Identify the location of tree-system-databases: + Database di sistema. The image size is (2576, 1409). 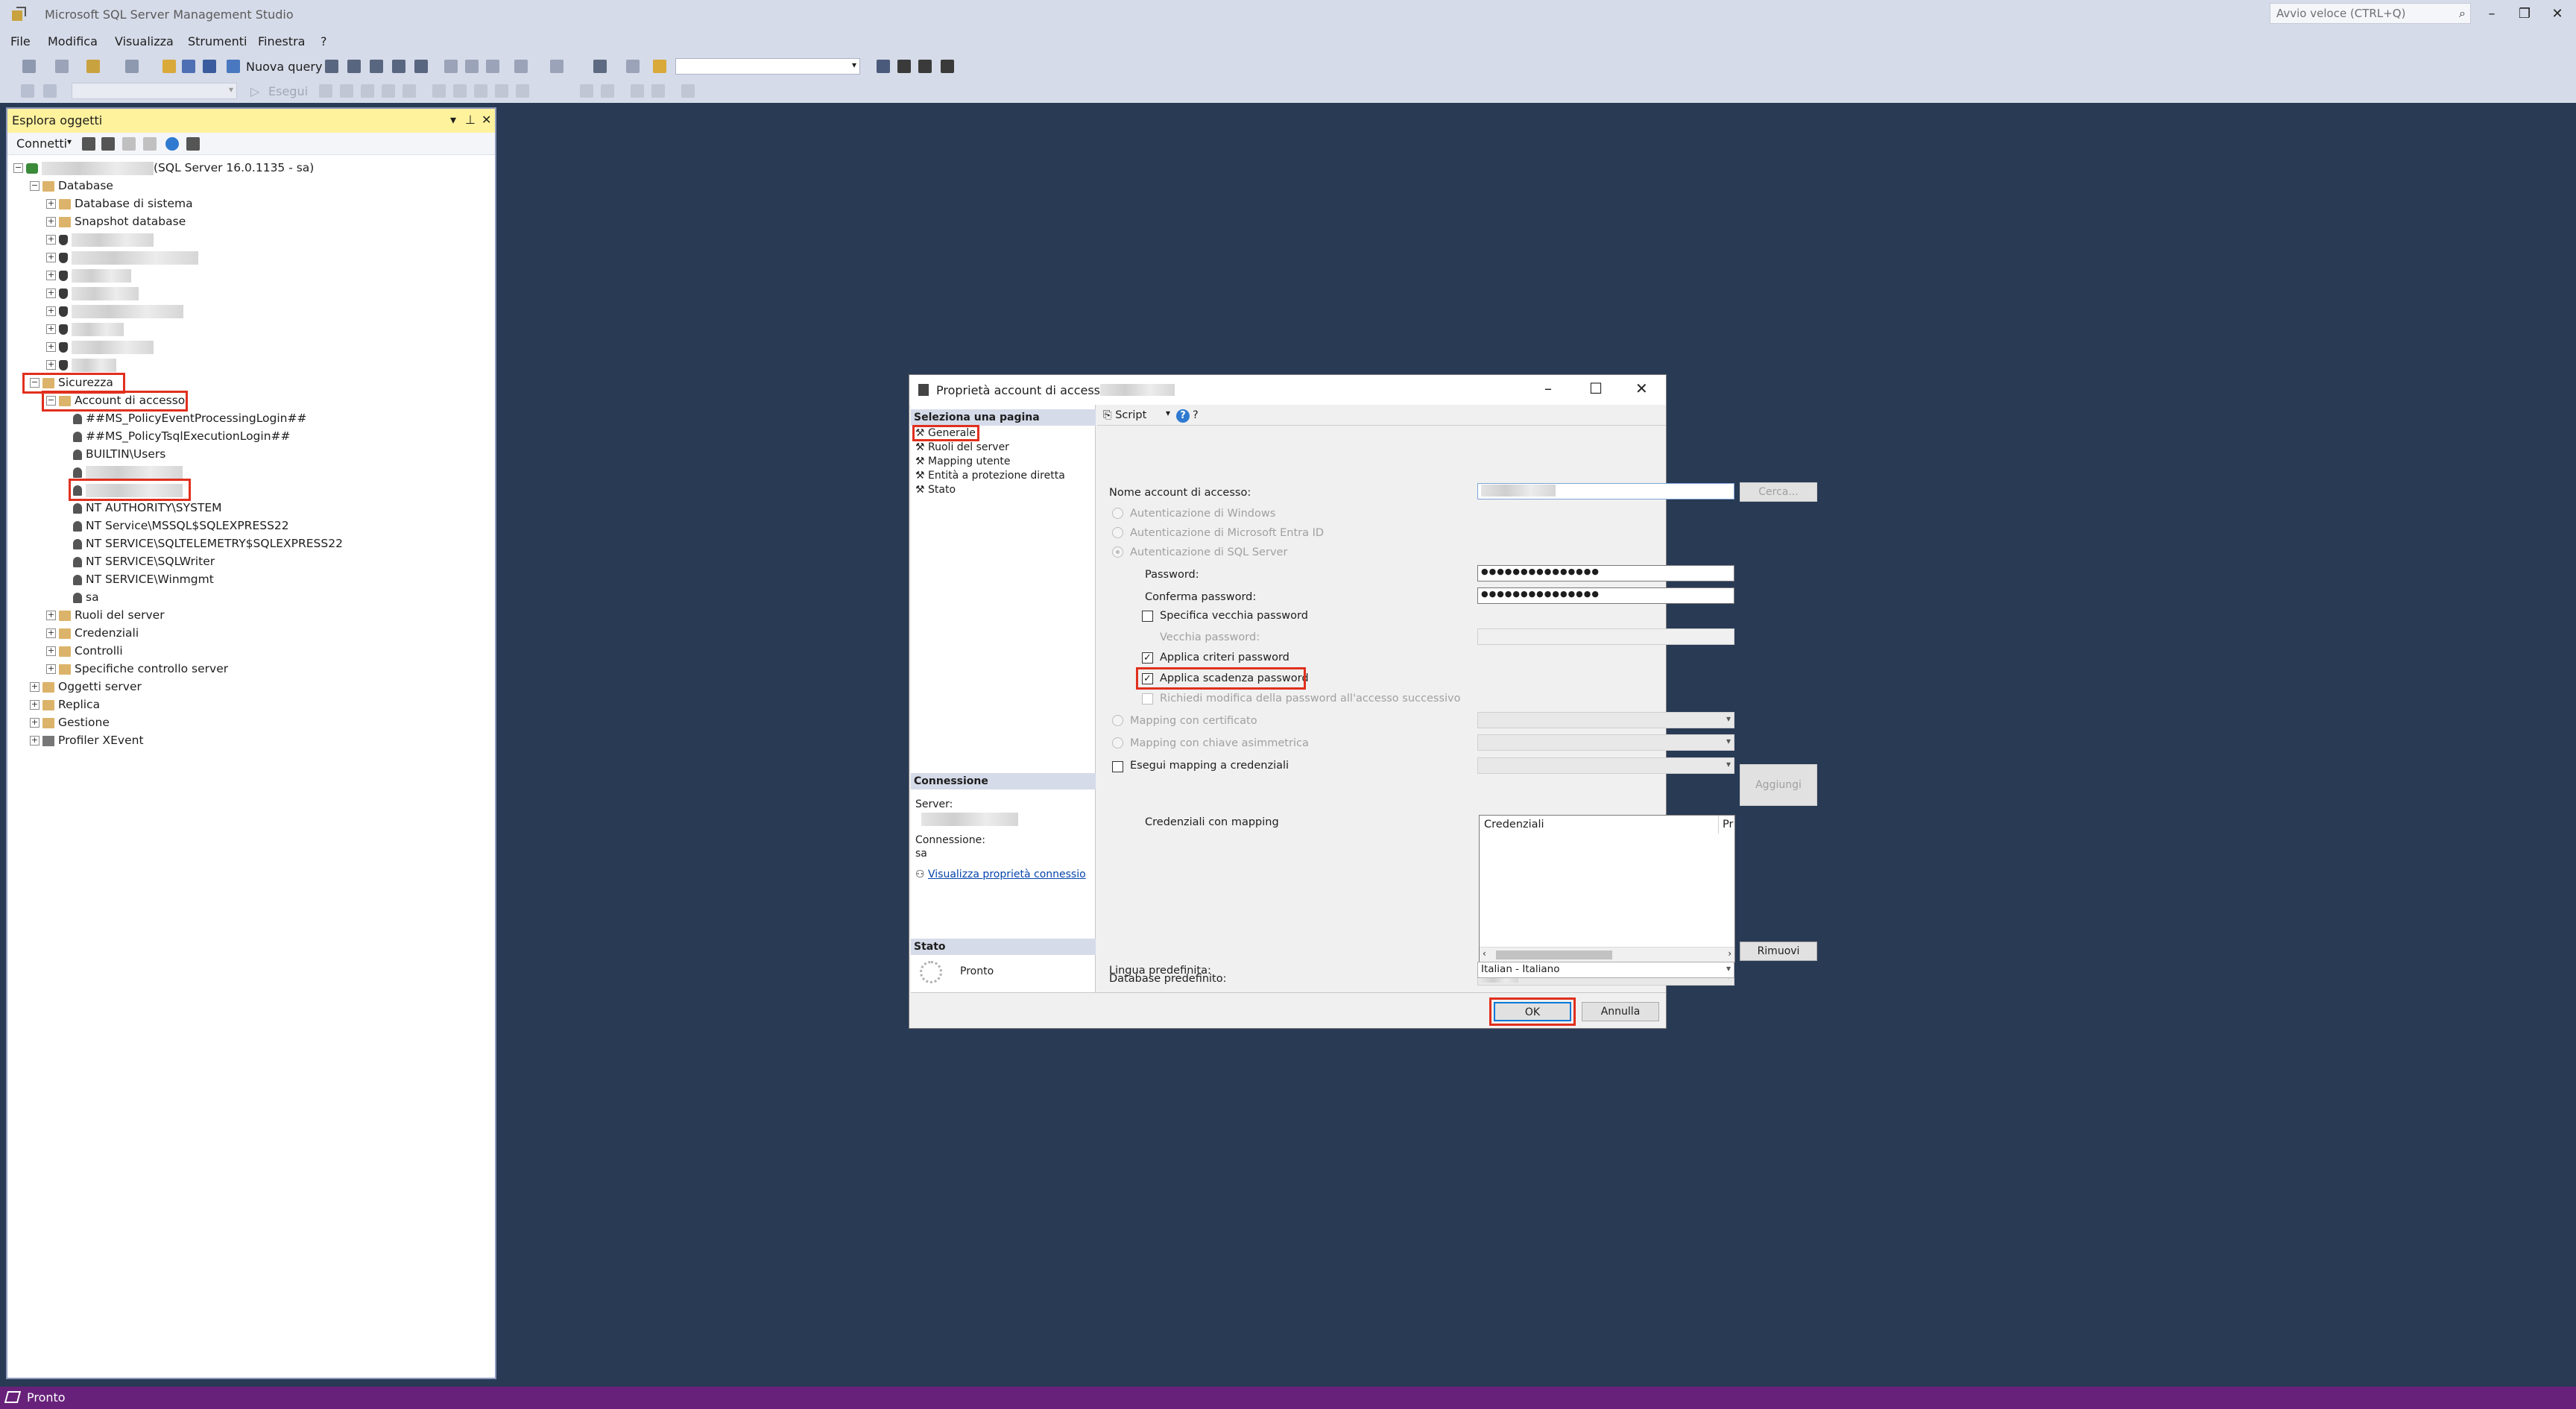
(119, 206).